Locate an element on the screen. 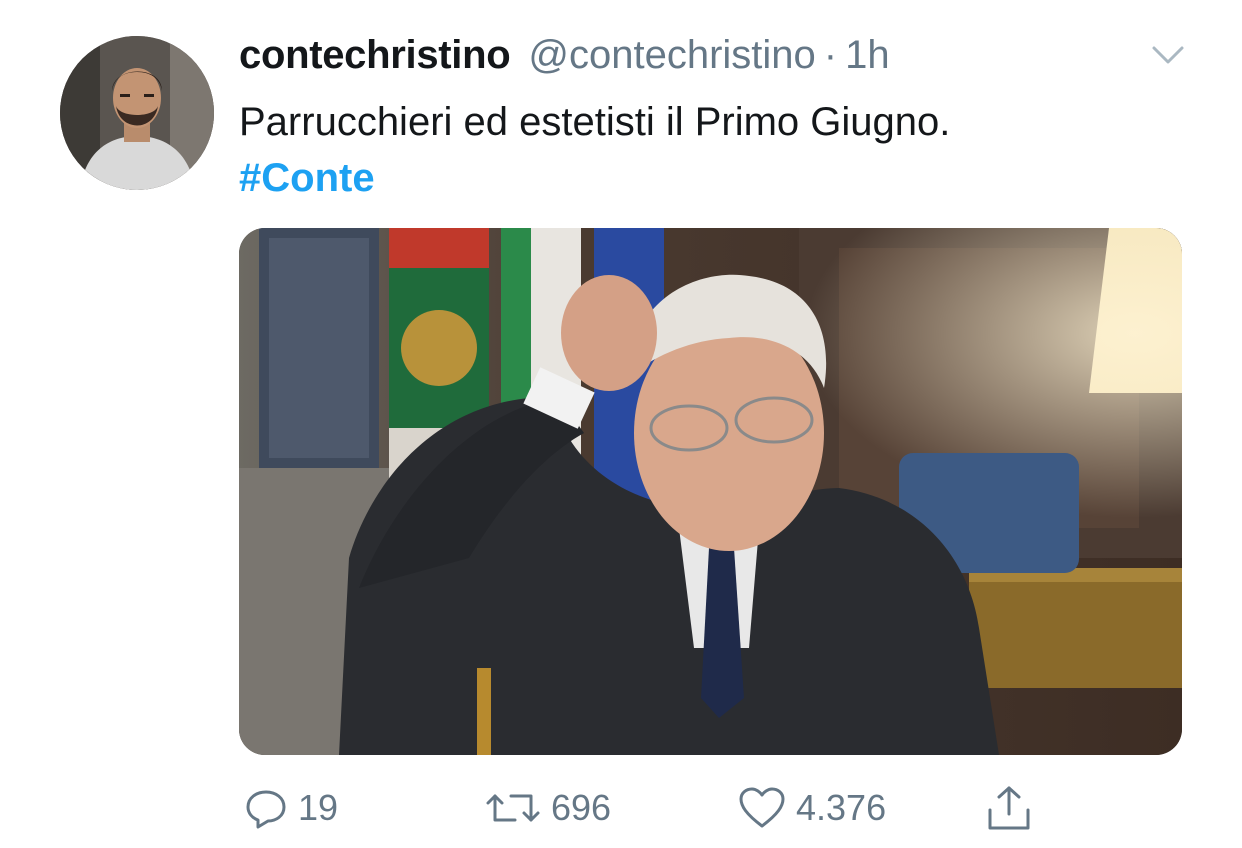 Image resolution: width=1242 pixels, height=848 pixels. reply-count: 19 is located at coordinates (318, 807).